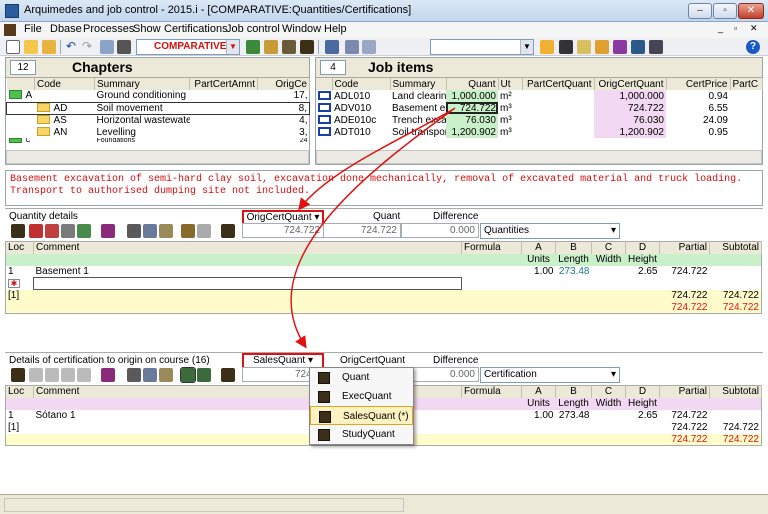 The width and height of the screenshot is (768, 514). What do you see at coordinates (550, 231) in the screenshot?
I see `quantities-combo: Quantities ▾` at bounding box center [550, 231].